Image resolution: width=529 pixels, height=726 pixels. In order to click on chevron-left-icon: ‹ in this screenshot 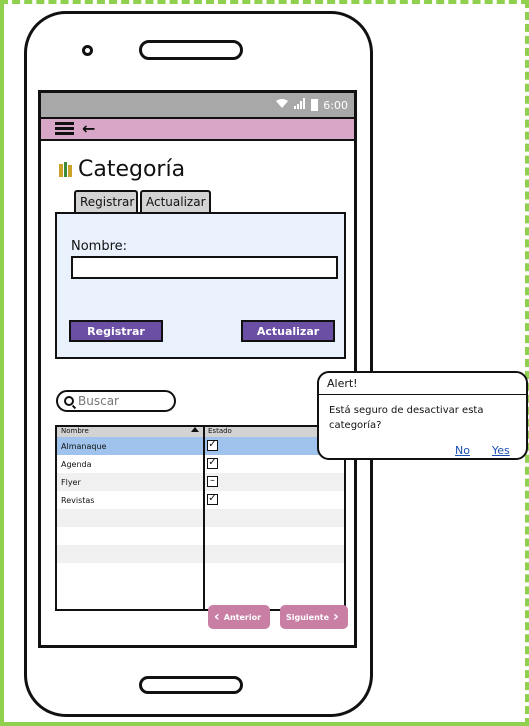, I will do `click(217, 617)`.